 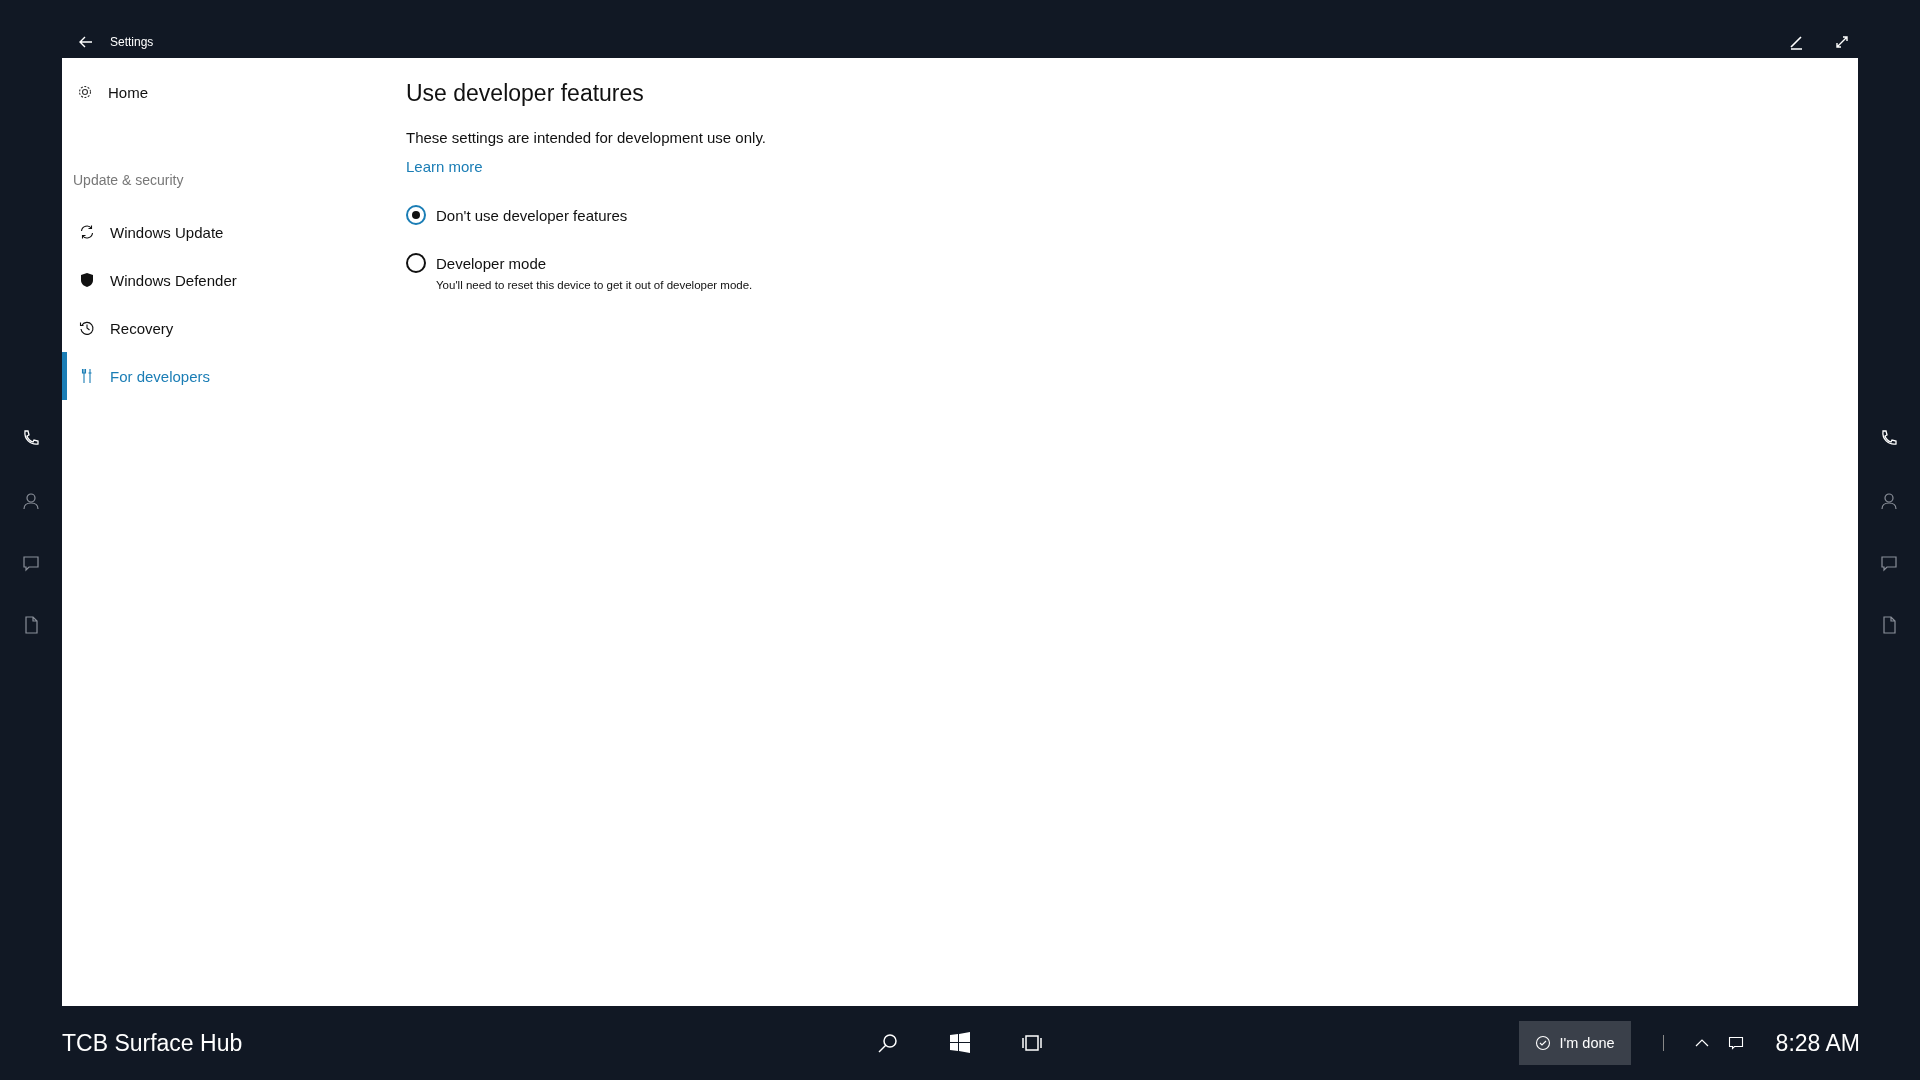 I want to click on nav-item: Windows Update, so click(x=234, y=232).